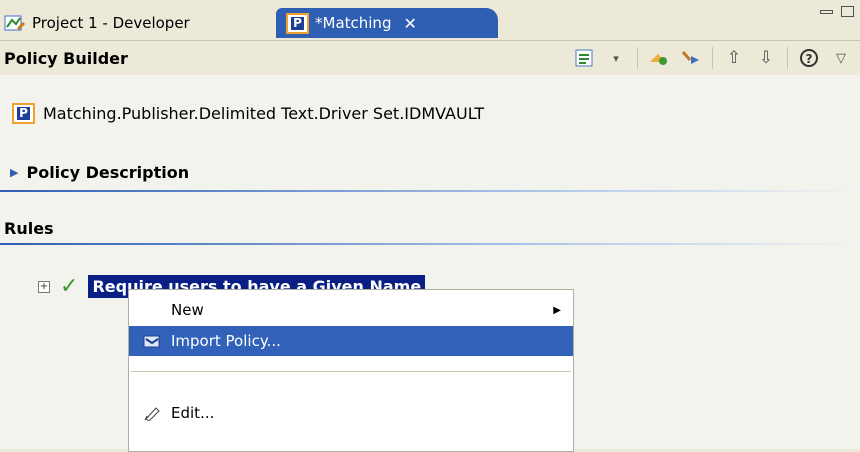  I want to click on editor-tab-bar: Project 1 - Developer P *Matching ✕, so click(430, 20).